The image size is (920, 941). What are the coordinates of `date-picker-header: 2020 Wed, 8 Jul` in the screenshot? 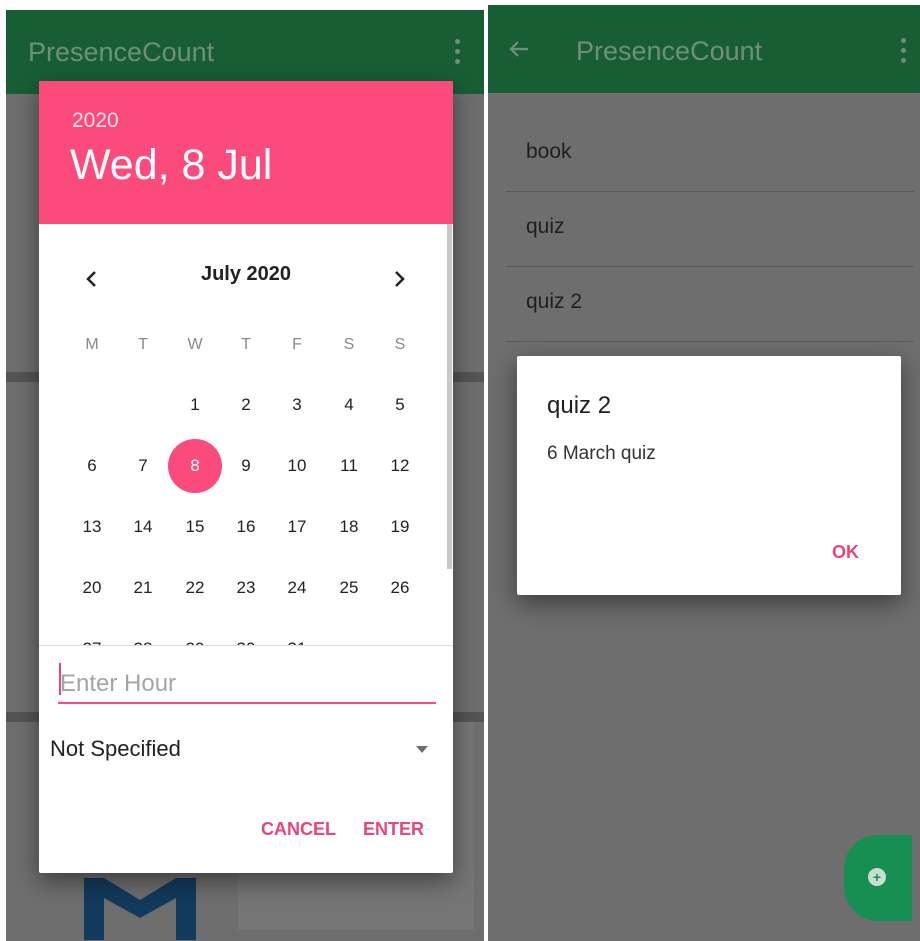 It's located at (246, 152).